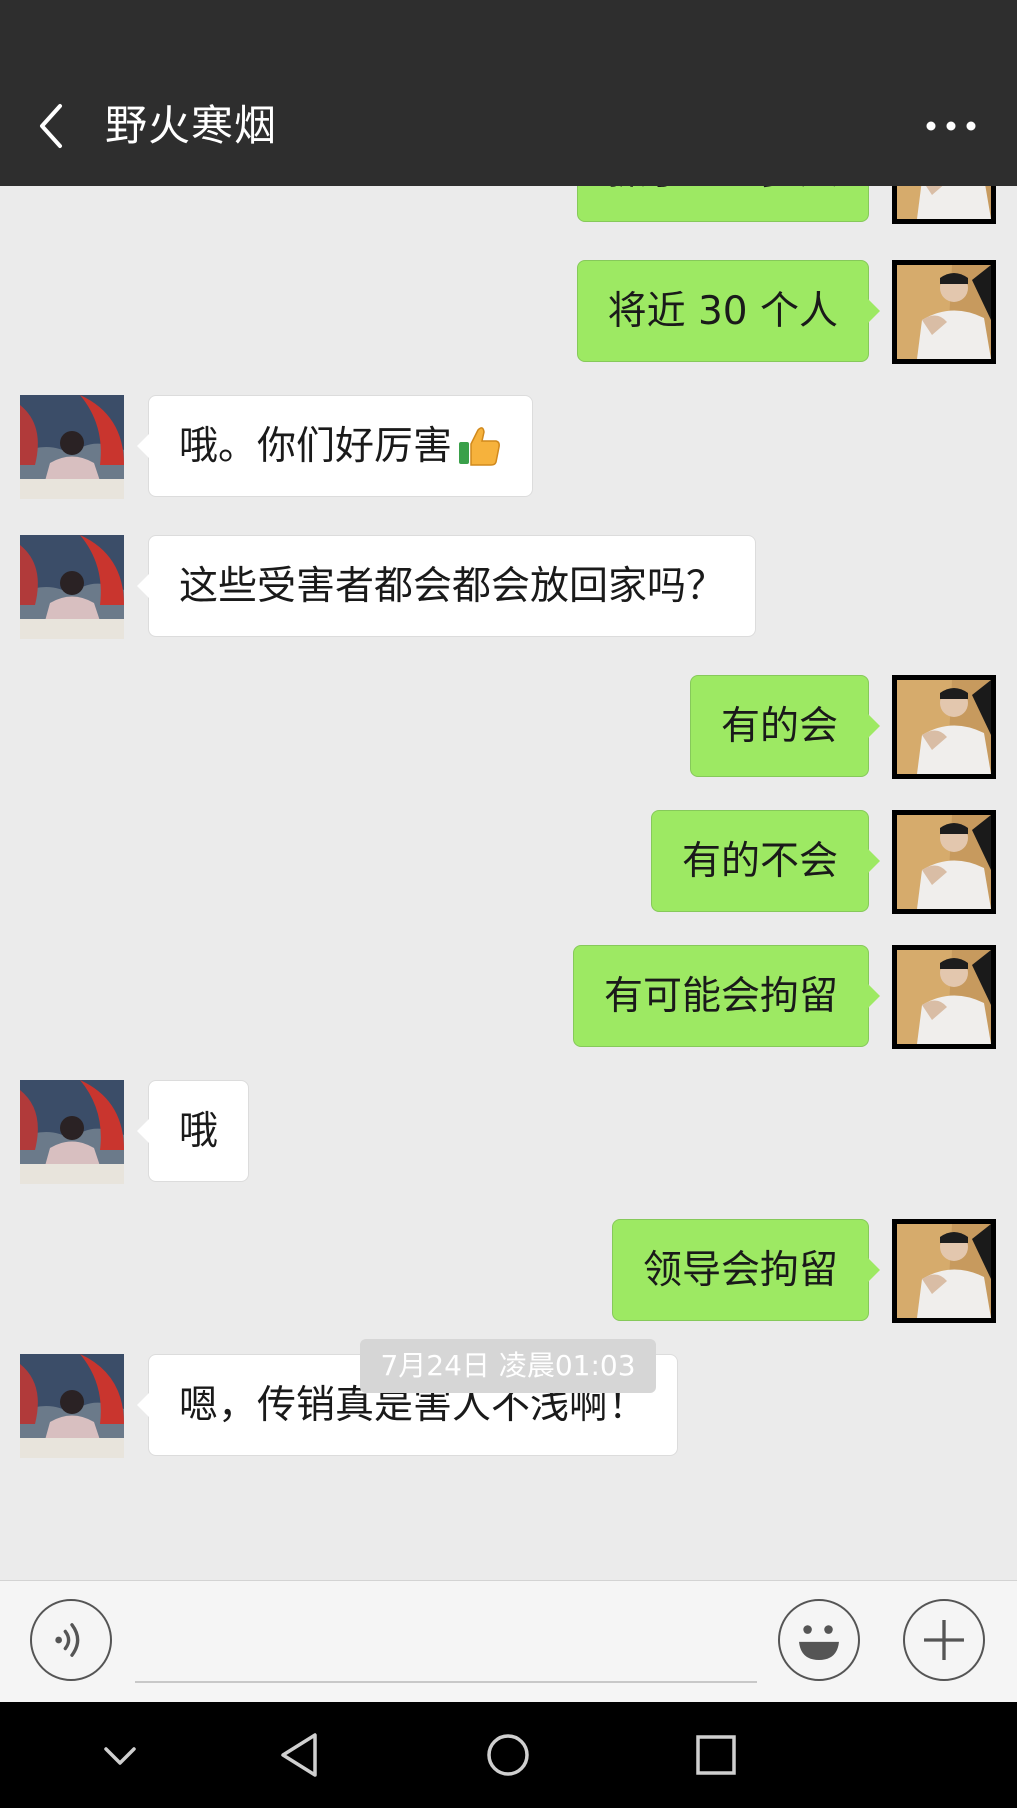 This screenshot has width=1017, height=1808. What do you see at coordinates (726, 996) in the screenshot?
I see `sent-message-bubble: 有可能会拘留` at bounding box center [726, 996].